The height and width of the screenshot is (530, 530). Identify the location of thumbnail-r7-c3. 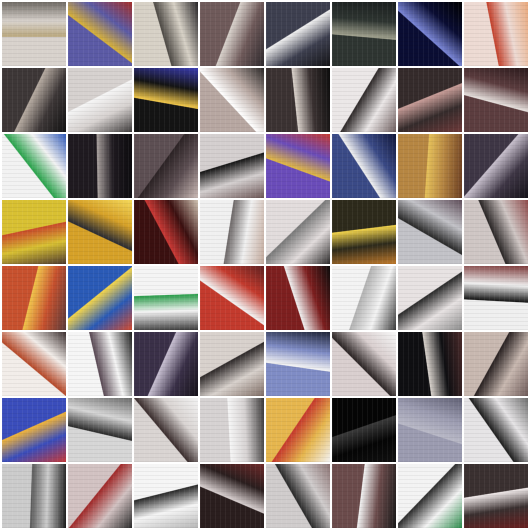
(166, 430).